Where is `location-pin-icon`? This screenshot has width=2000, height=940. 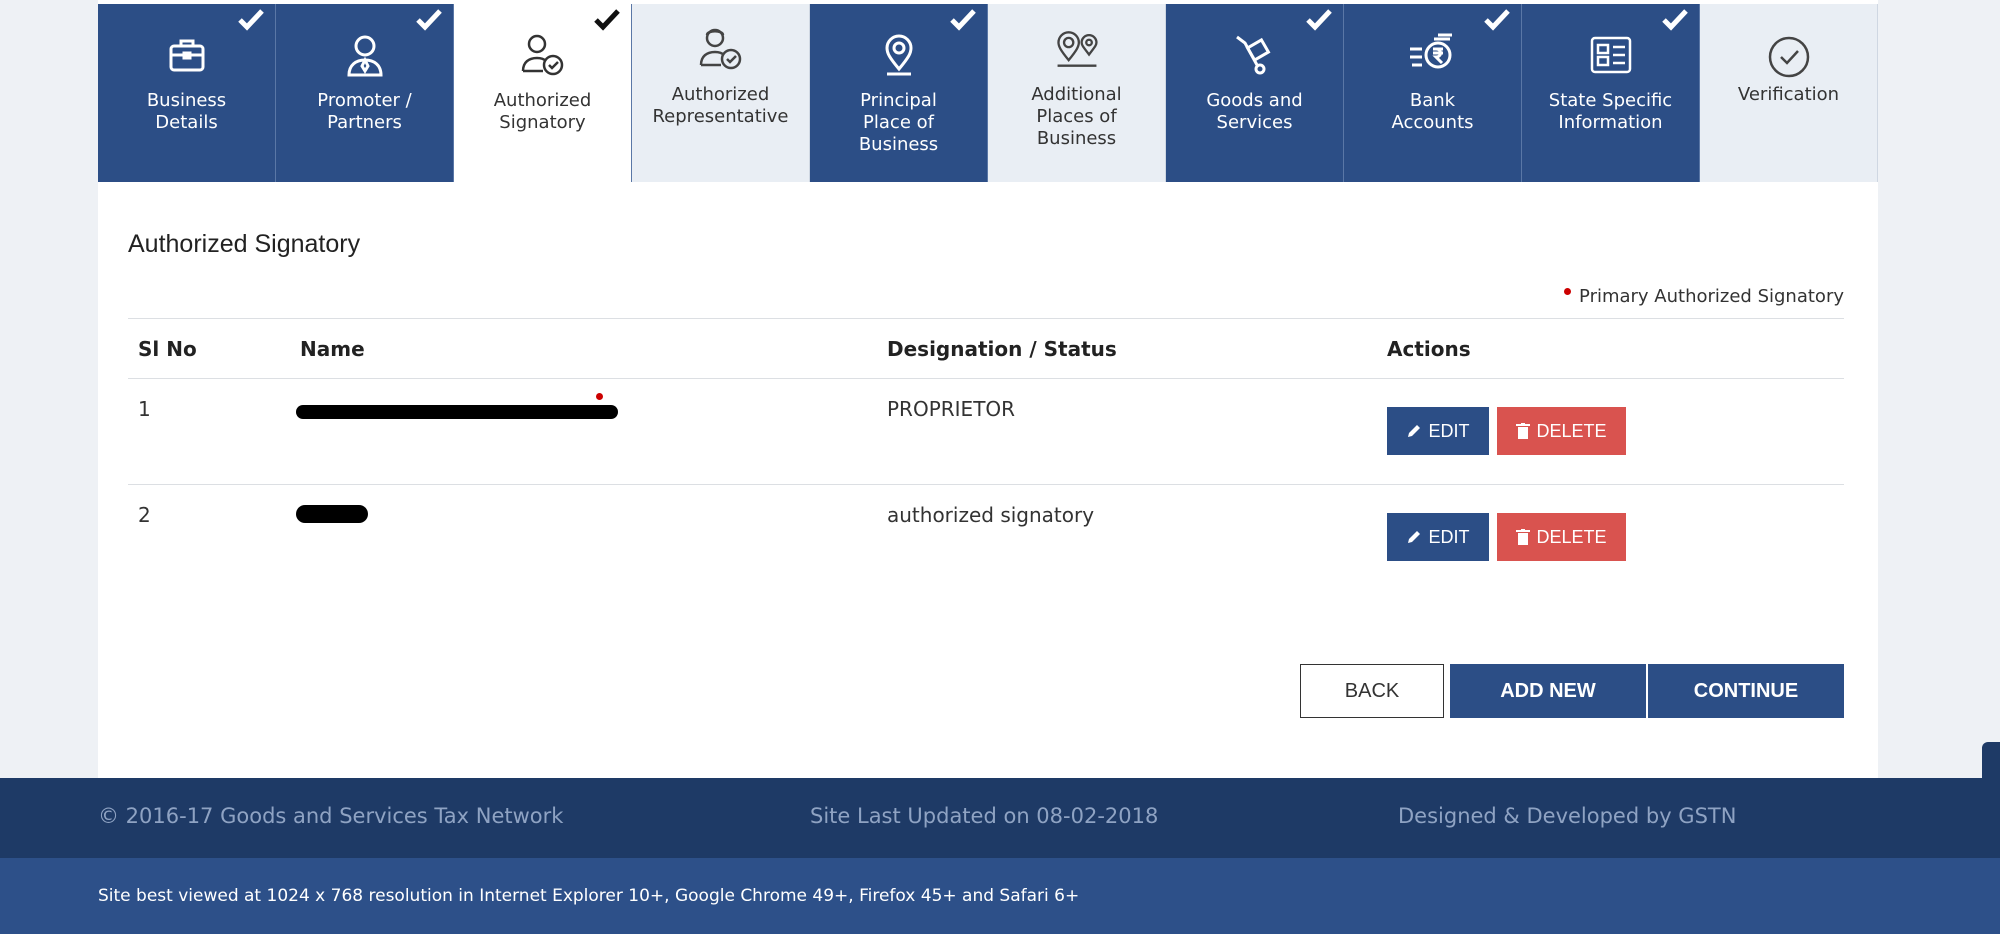
location-pin-icon is located at coordinates (899, 55).